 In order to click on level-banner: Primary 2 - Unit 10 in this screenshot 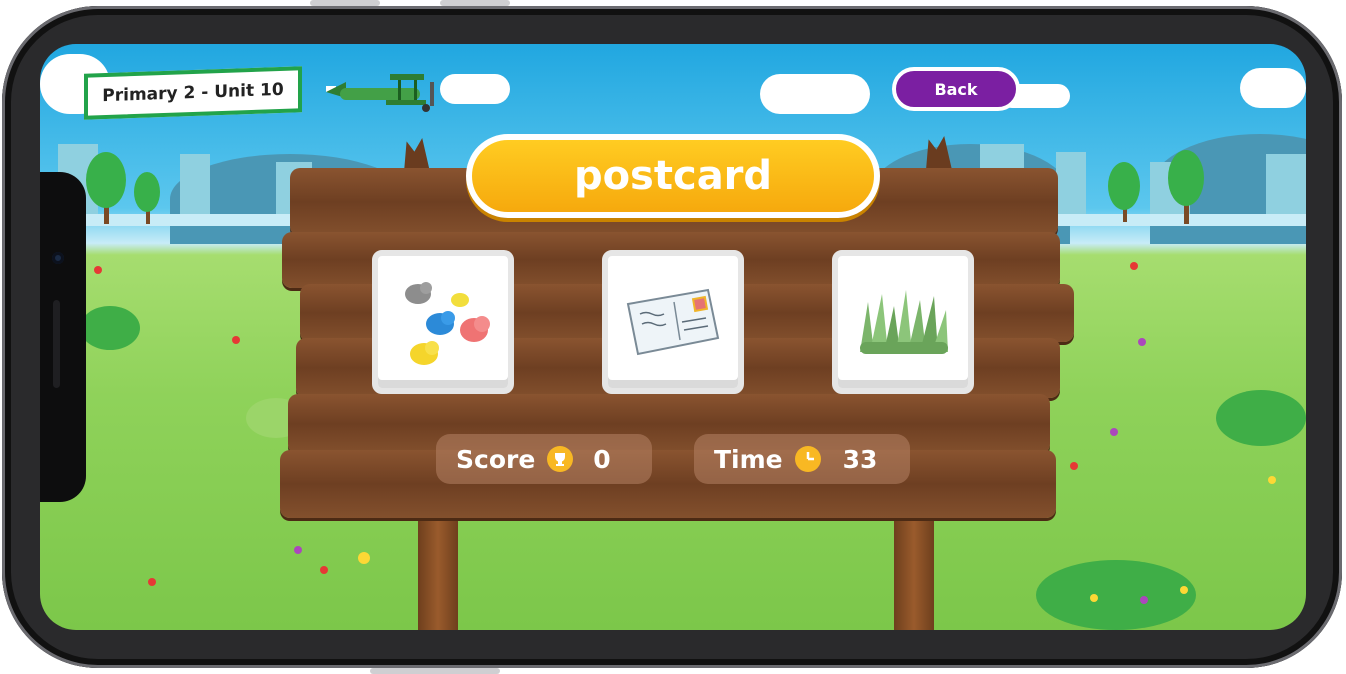, I will do `click(193, 93)`.